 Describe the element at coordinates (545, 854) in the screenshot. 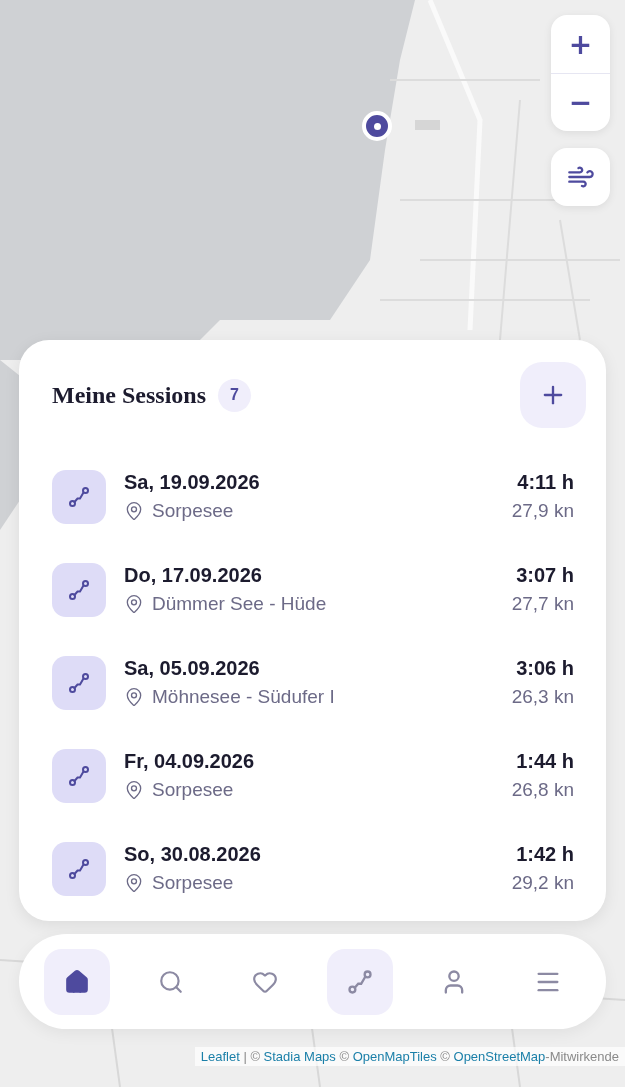

I see `session-duration: 1:42 h` at that location.